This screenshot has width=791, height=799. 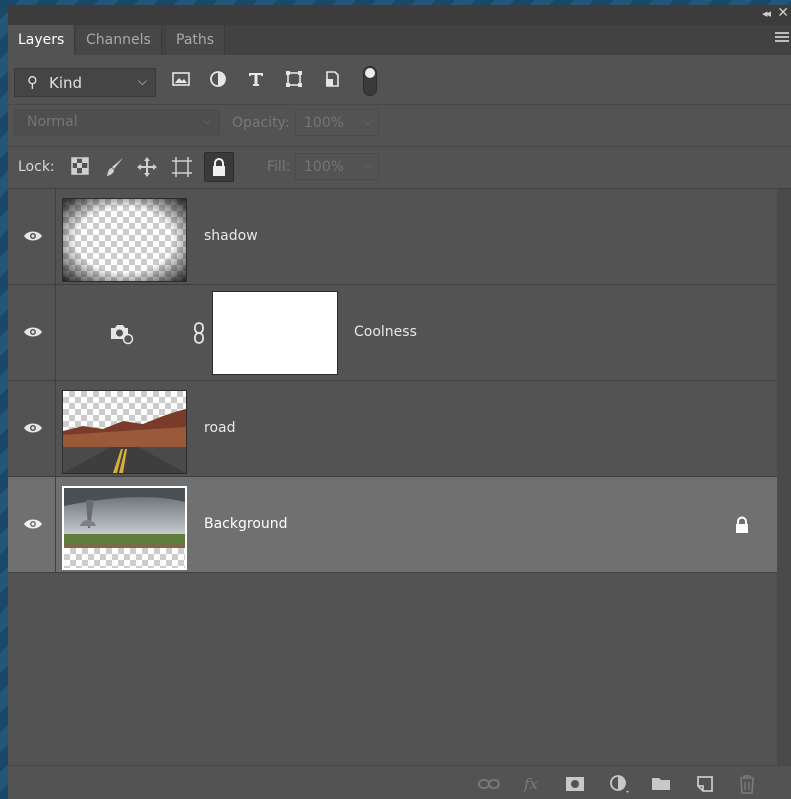 I want to click on smart-object-filter-icon, so click(x=334, y=82).